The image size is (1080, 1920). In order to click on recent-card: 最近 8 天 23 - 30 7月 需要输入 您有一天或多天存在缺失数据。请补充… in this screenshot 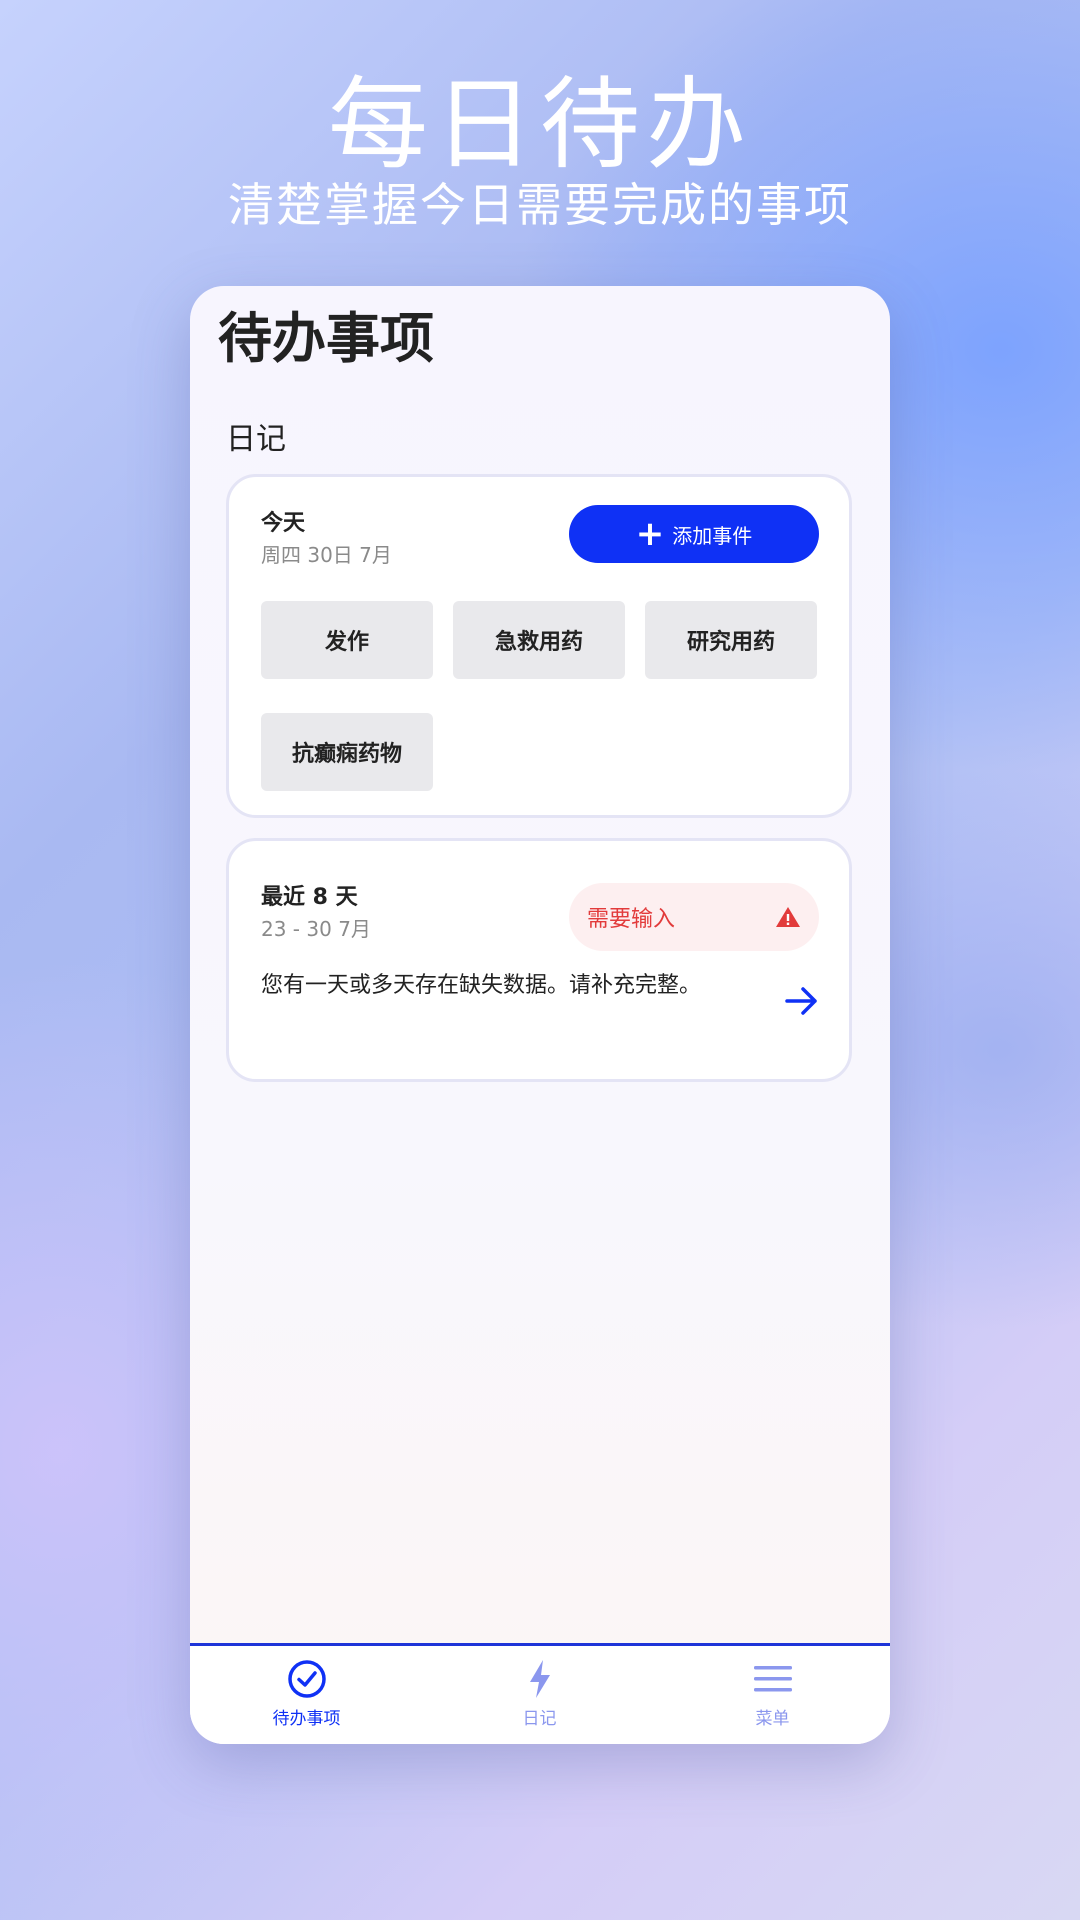, I will do `click(539, 960)`.